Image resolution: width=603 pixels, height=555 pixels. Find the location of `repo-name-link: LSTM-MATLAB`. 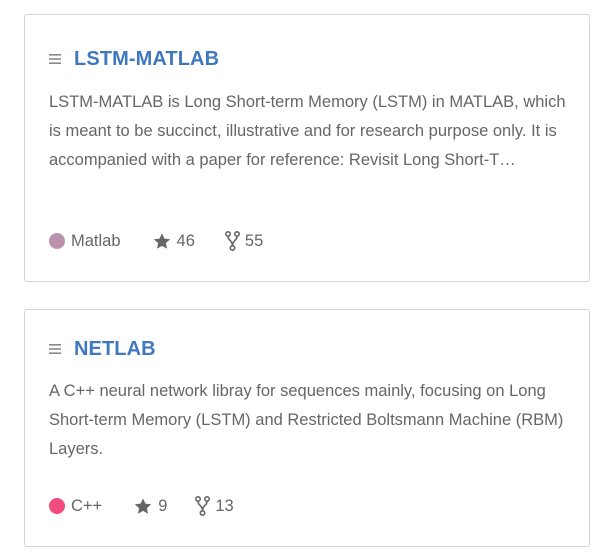

repo-name-link: LSTM-MATLAB is located at coordinates (146, 59).